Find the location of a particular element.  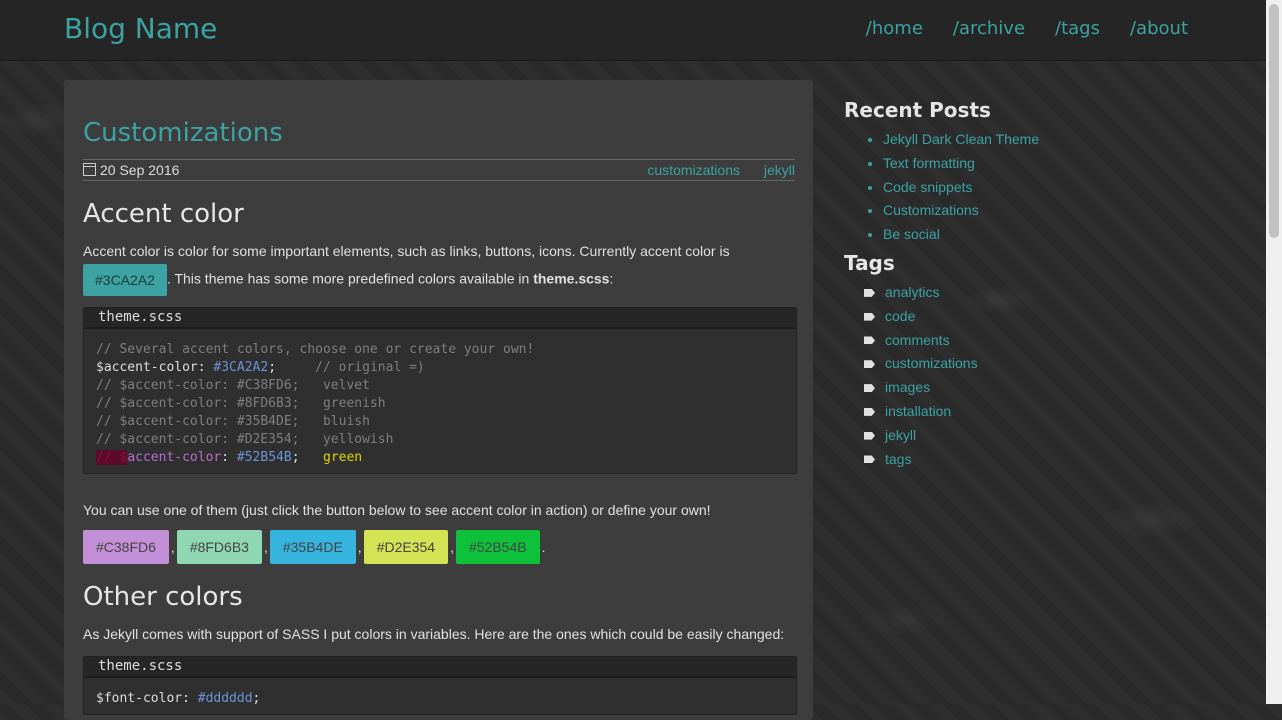

recent-post-link: Code snippets is located at coordinates (928, 187).